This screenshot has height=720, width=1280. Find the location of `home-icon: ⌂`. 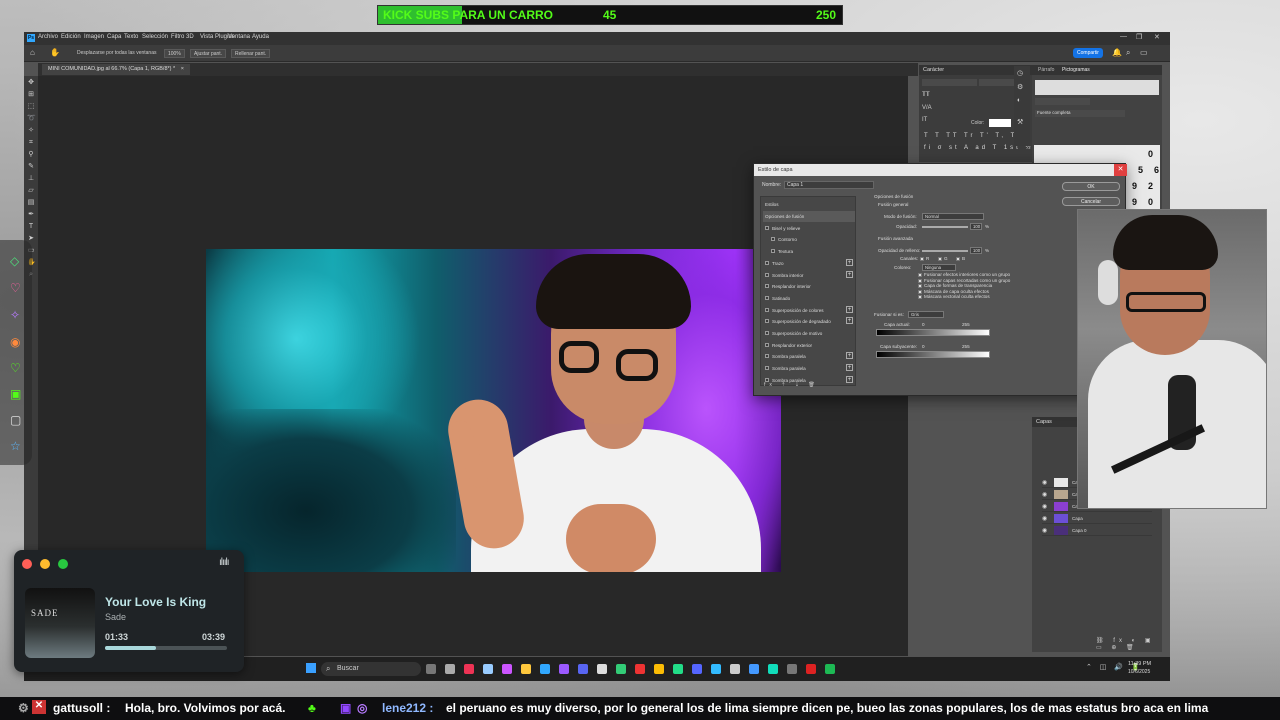

home-icon: ⌂ is located at coordinates (32, 52).